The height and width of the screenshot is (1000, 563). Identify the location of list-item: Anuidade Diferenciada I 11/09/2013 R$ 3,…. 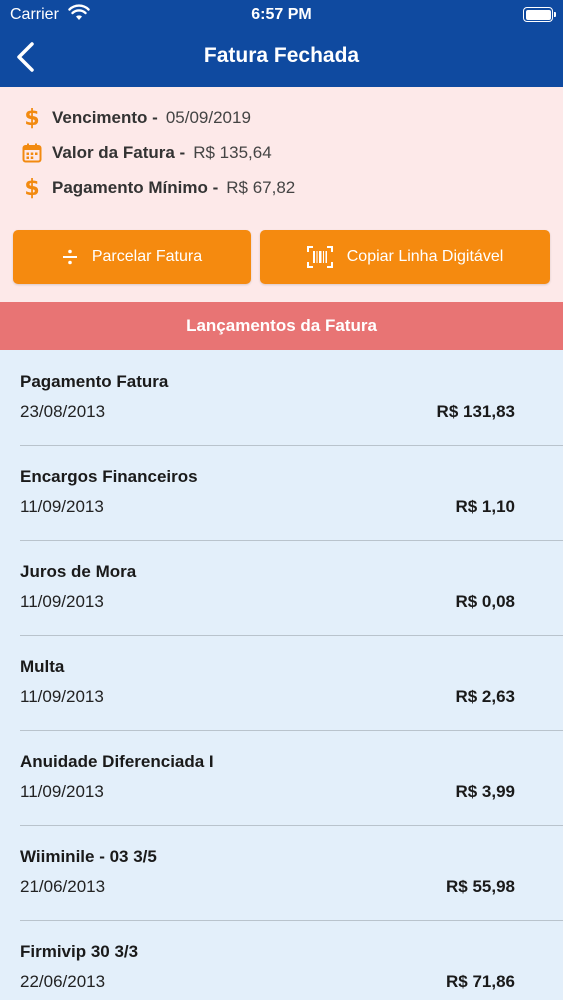
(281, 778).